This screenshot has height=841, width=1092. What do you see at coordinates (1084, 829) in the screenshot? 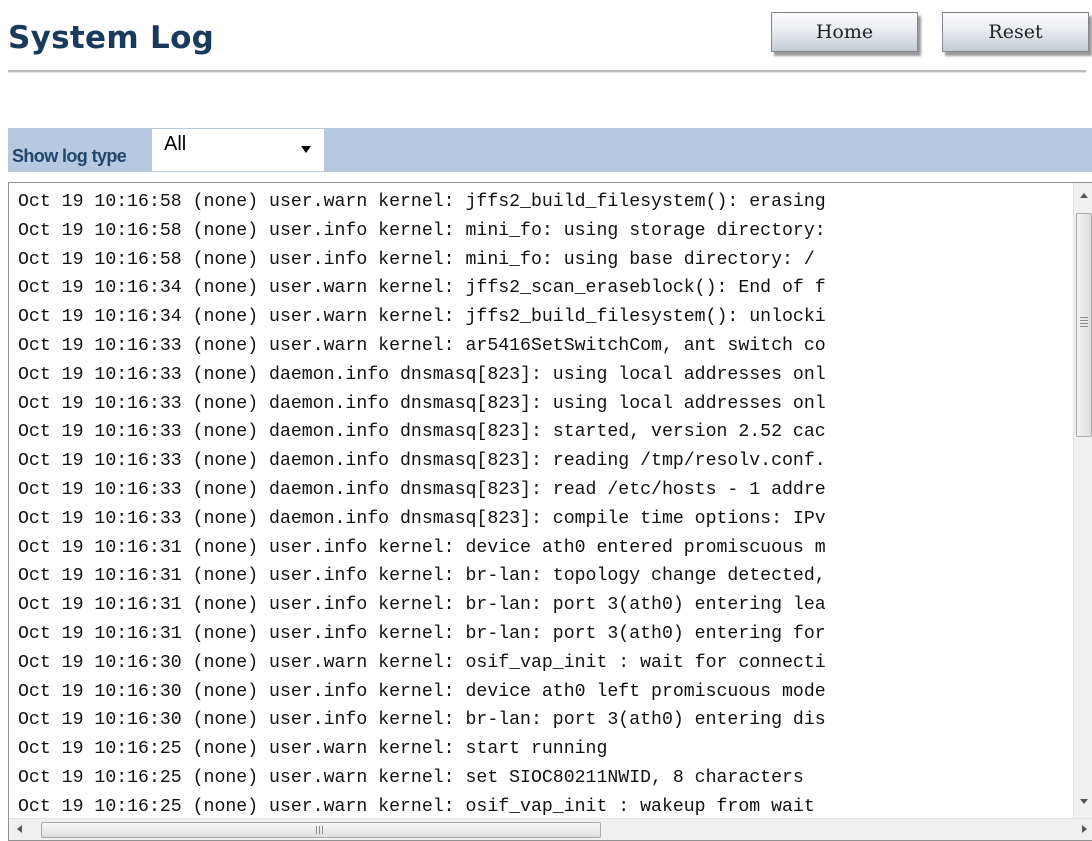
I see `scroll-right-arrow-icon` at bounding box center [1084, 829].